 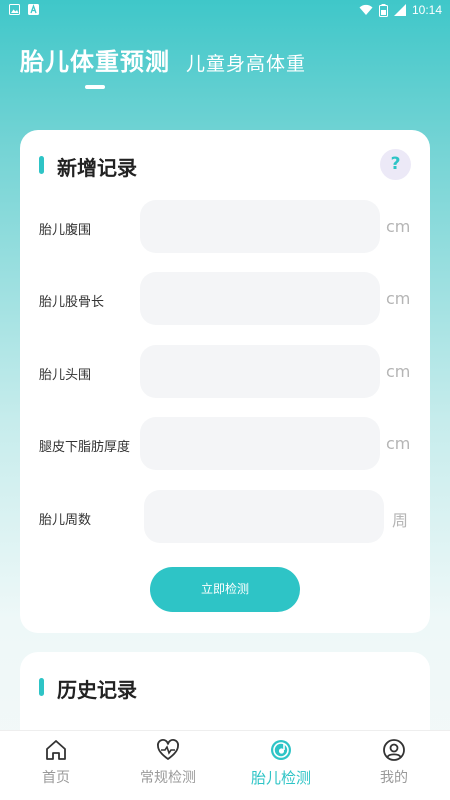 I want to click on active-tab-indicator, so click(x=95, y=87).